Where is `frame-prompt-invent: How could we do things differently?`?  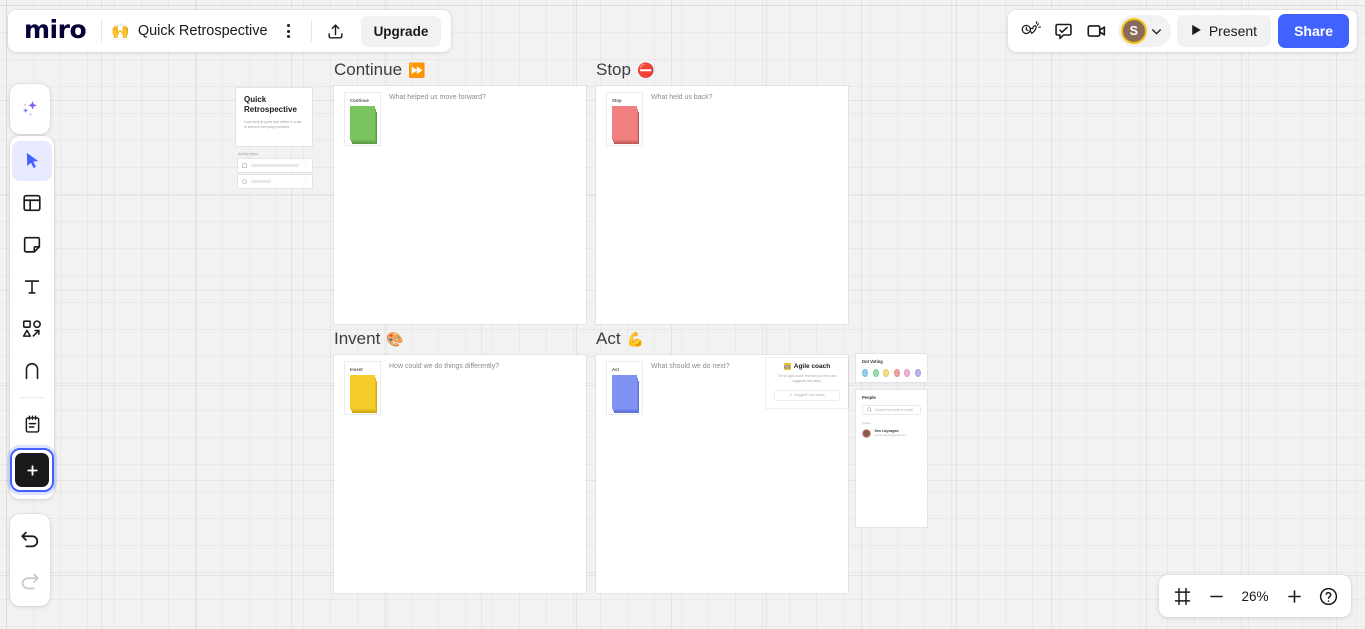 frame-prompt-invent: How could we do things differently? is located at coordinates (444, 366).